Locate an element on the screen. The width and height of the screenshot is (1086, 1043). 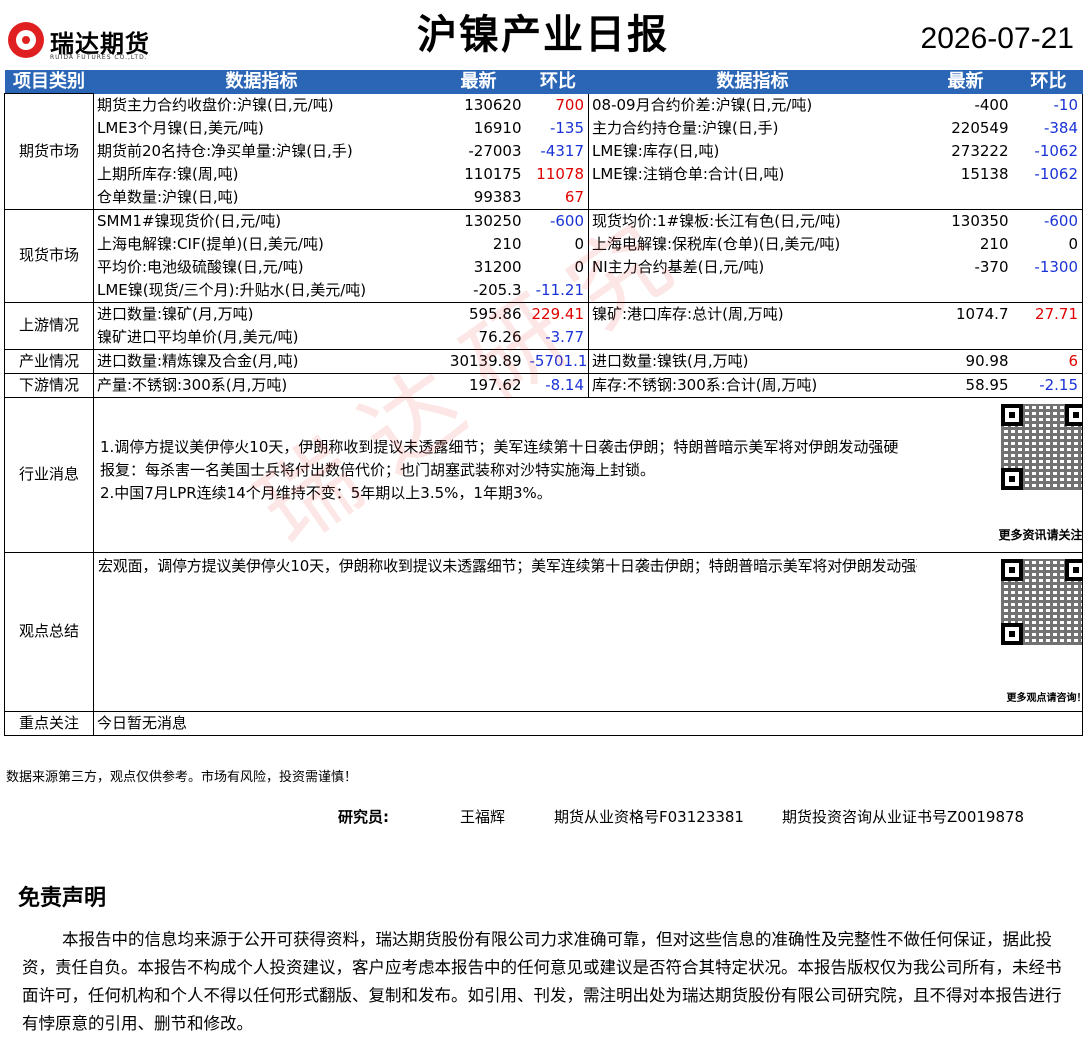
latest-value-right: -370 is located at coordinates (991, 266).